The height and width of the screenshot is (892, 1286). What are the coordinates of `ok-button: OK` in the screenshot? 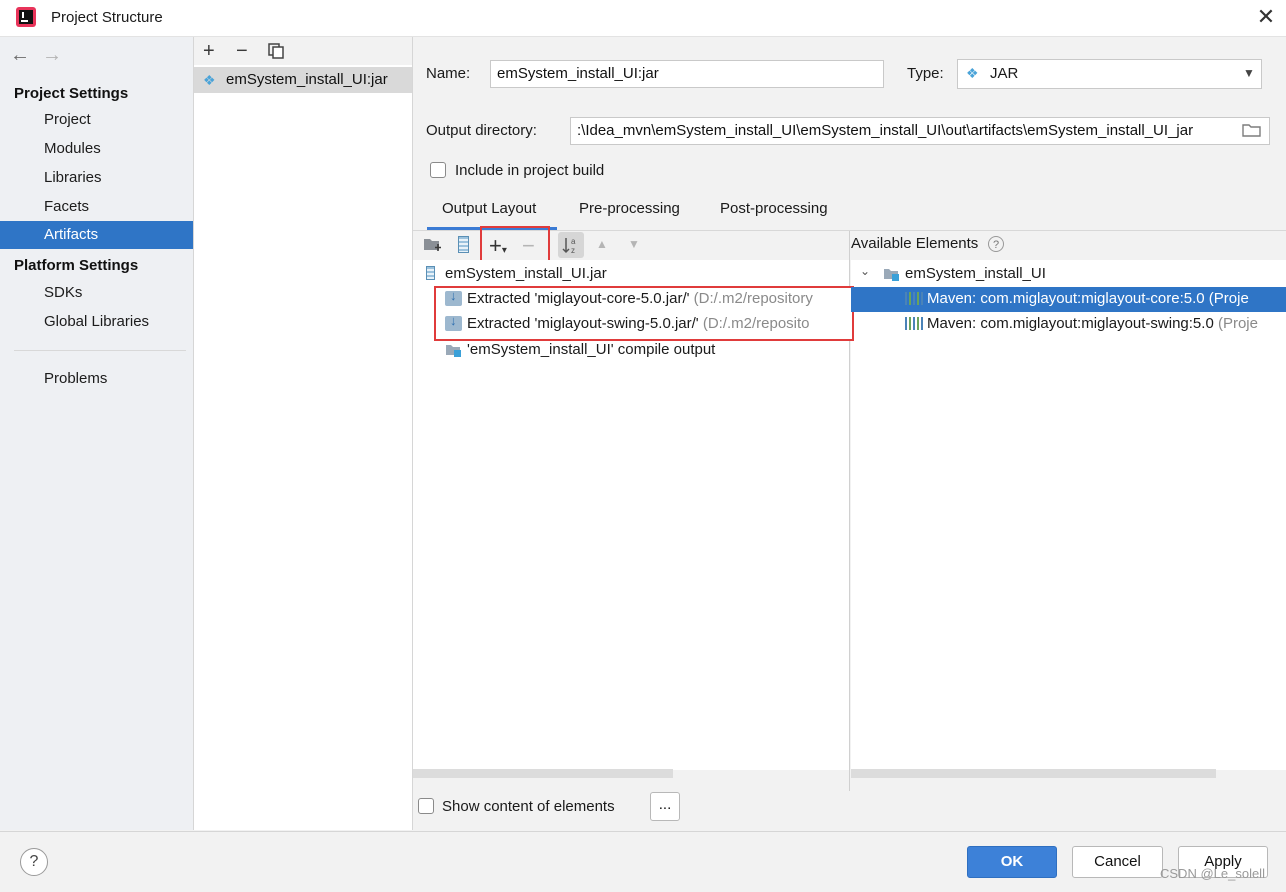 It's located at (1012, 862).